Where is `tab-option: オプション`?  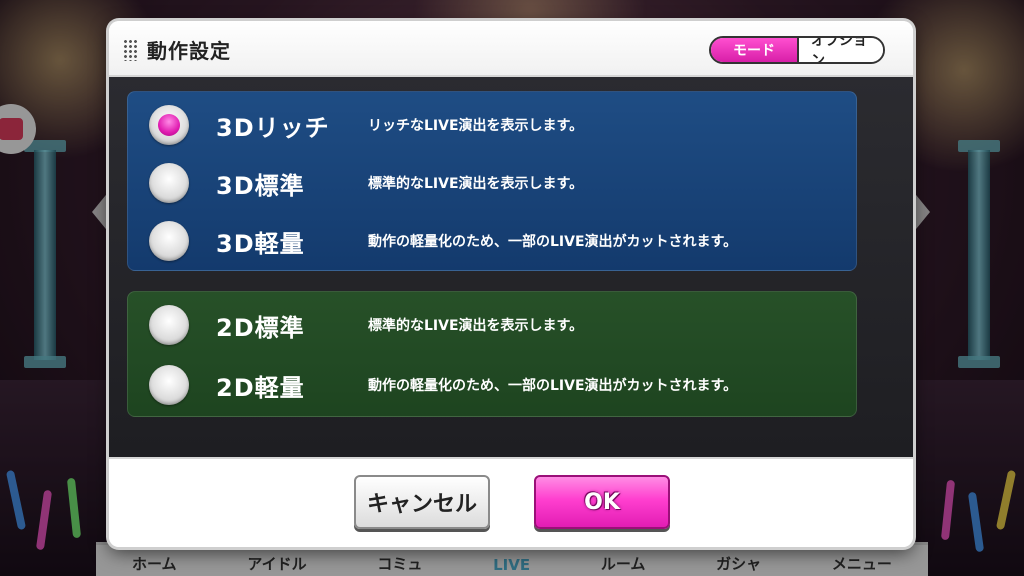 tab-option: オプション is located at coordinates (840, 50).